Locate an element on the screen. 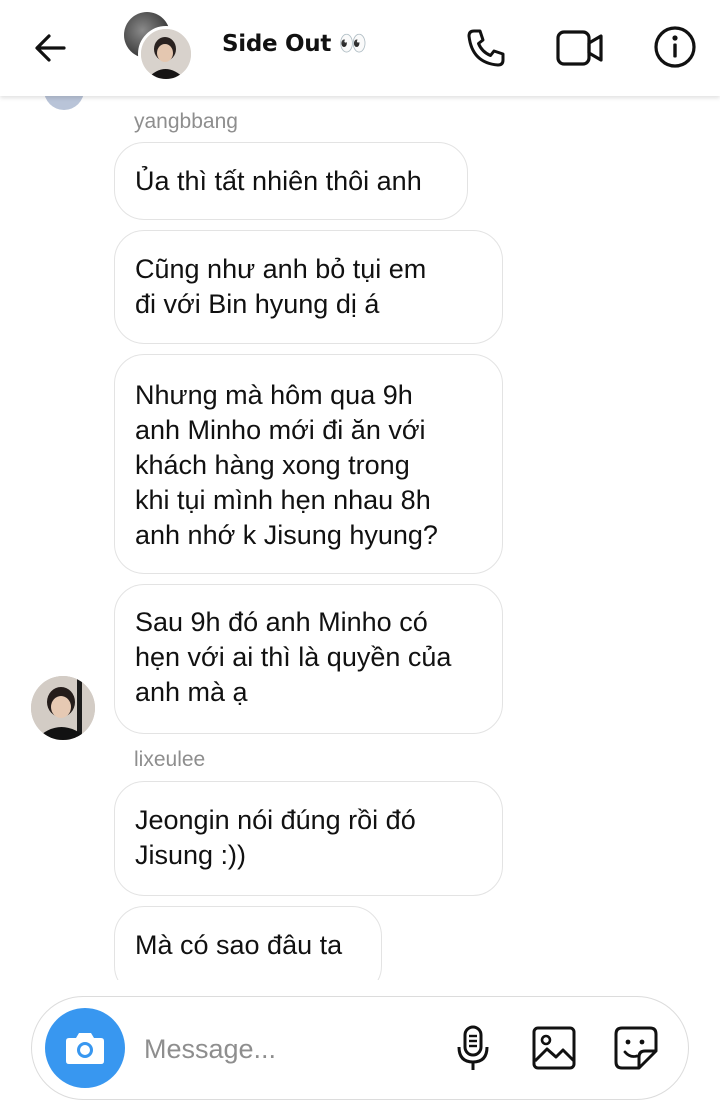 The height and width of the screenshot is (1109, 720). chat-header: Side Out 👀 is located at coordinates (360, 48).